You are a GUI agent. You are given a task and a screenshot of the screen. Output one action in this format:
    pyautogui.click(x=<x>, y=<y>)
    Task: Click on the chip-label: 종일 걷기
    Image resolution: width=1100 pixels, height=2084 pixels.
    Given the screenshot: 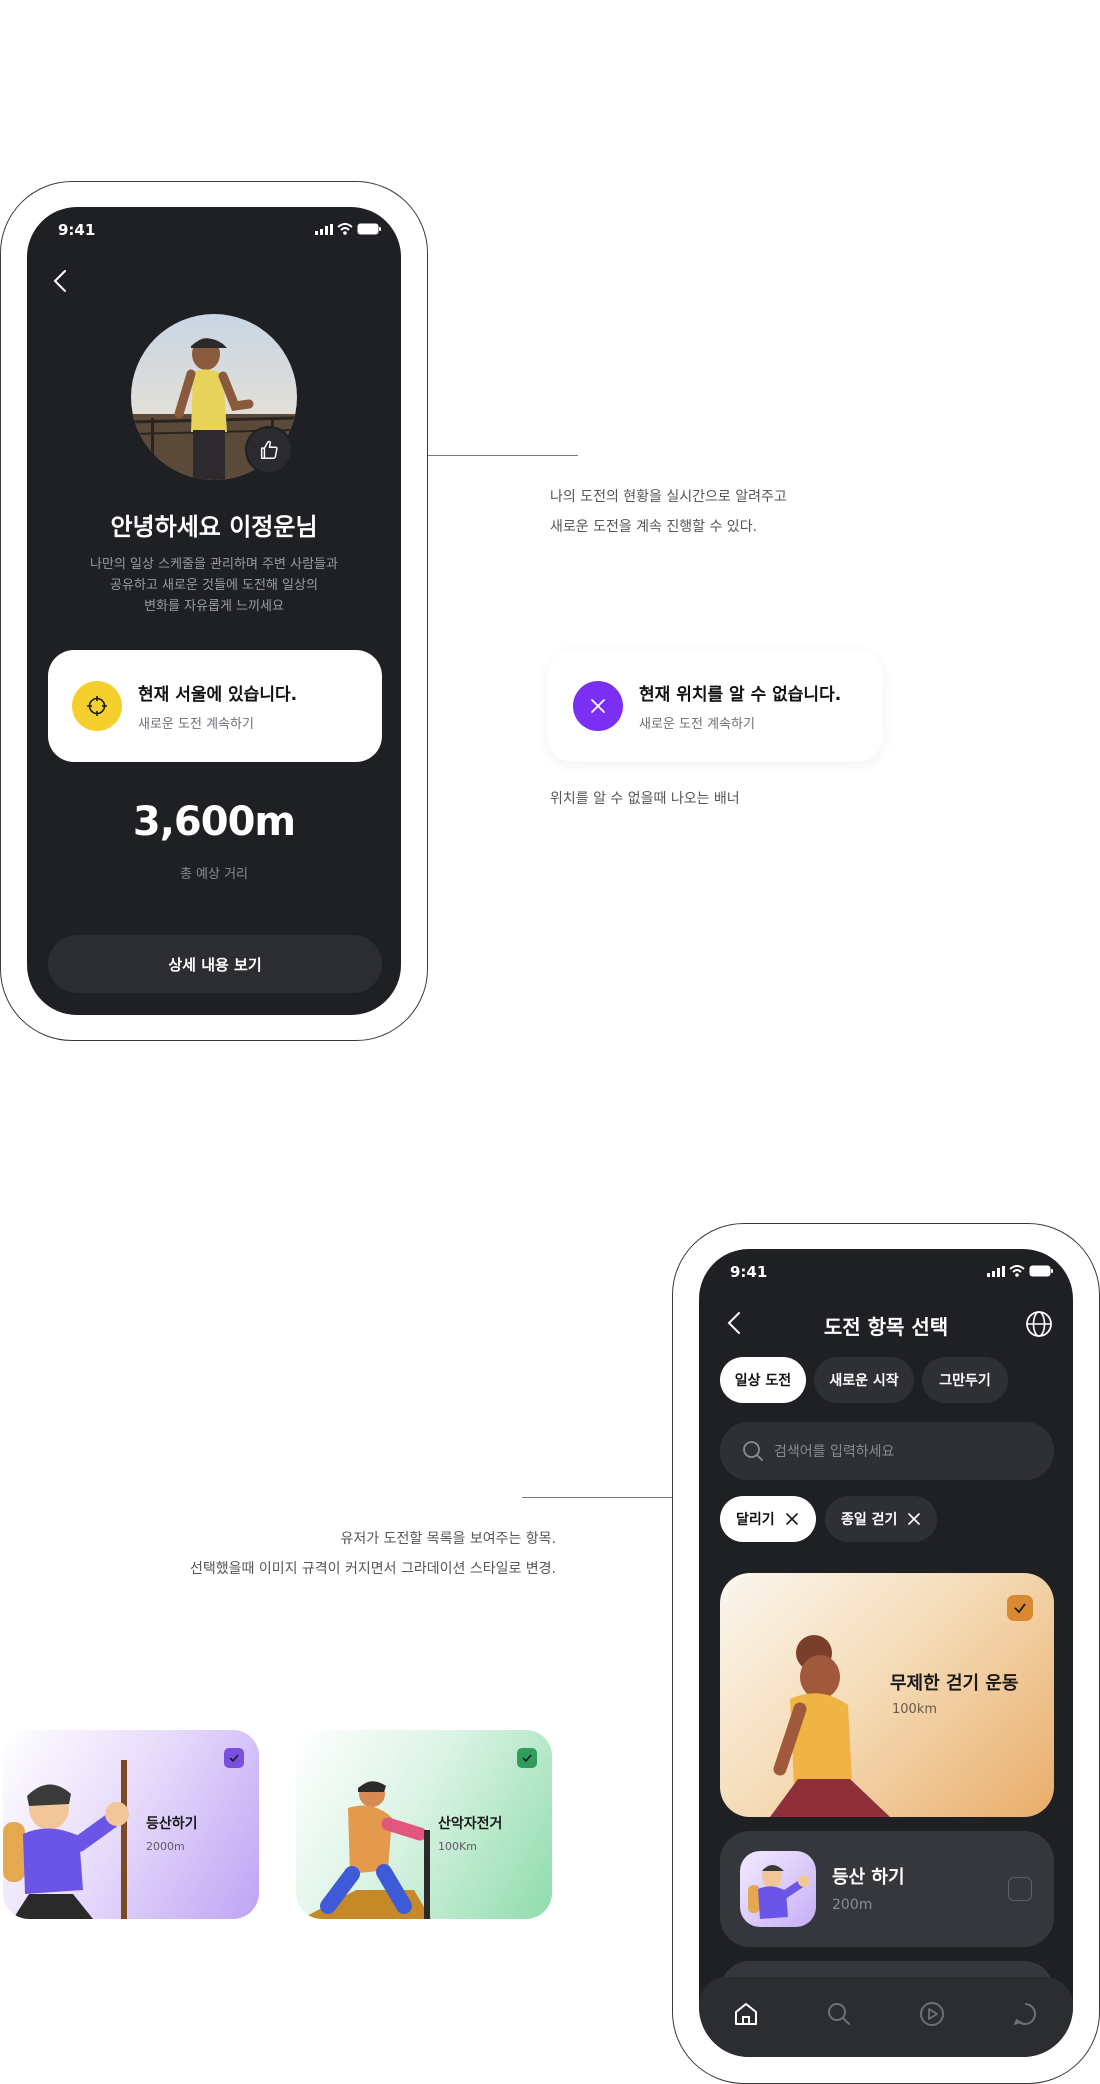 What is the action you would take?
    pyautogui.click(x=869, y=1520)
    